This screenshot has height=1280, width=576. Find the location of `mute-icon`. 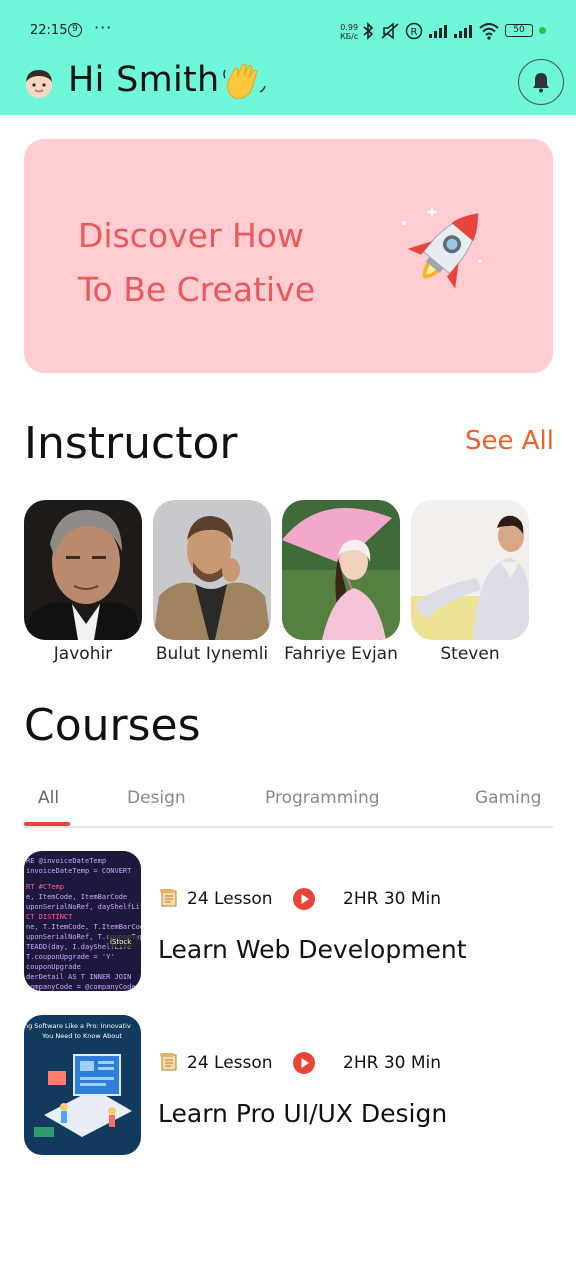

mute-icon is located at coordinates (390, 31).